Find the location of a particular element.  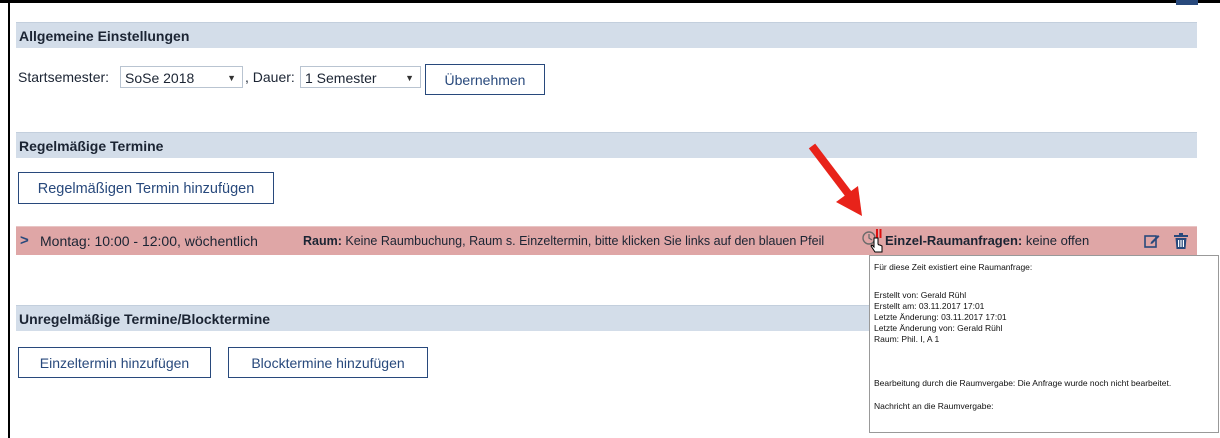

tooltip-message: Nachricht an die Raumvergabe: is located at coordinates (934, 406).